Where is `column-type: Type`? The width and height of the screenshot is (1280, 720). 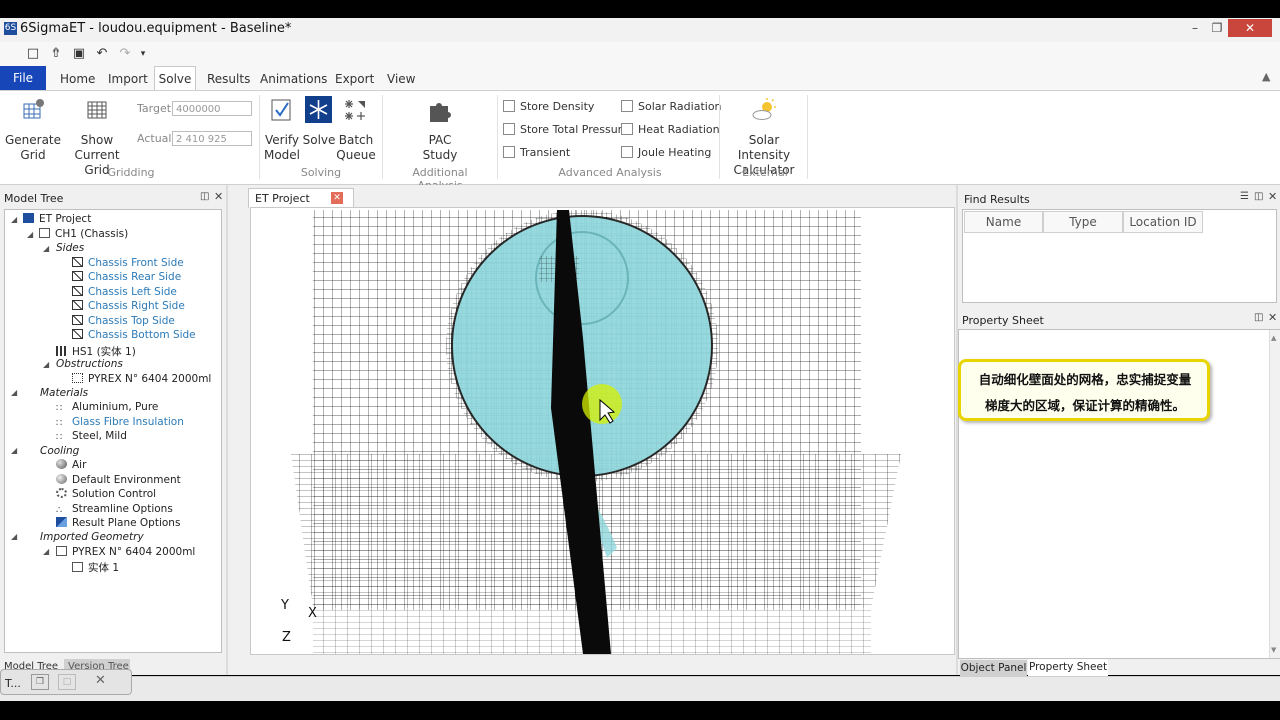 column-type: Type is located at coordinates (1083, 222).